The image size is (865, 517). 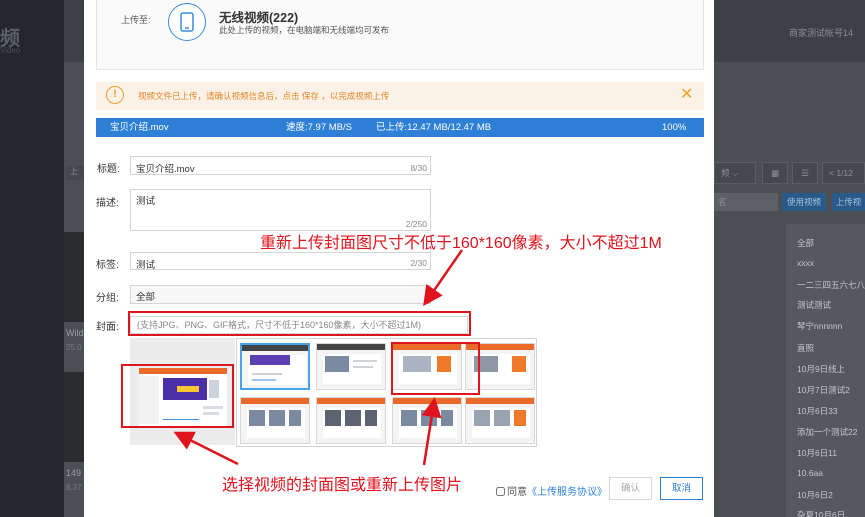 I want to click on annotation-highlight-thumbnail, so click(x=435, y=368).